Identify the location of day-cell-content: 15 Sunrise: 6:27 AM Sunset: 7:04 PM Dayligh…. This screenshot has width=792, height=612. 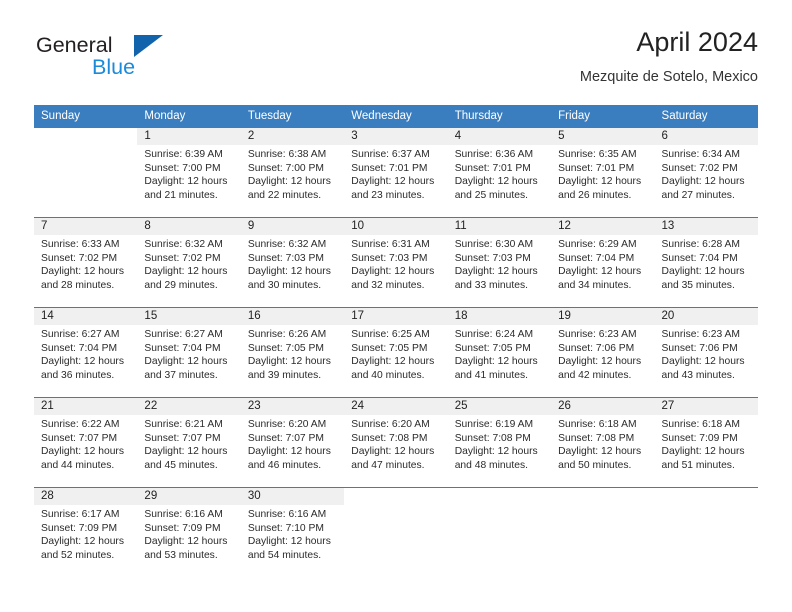
(189, 352).